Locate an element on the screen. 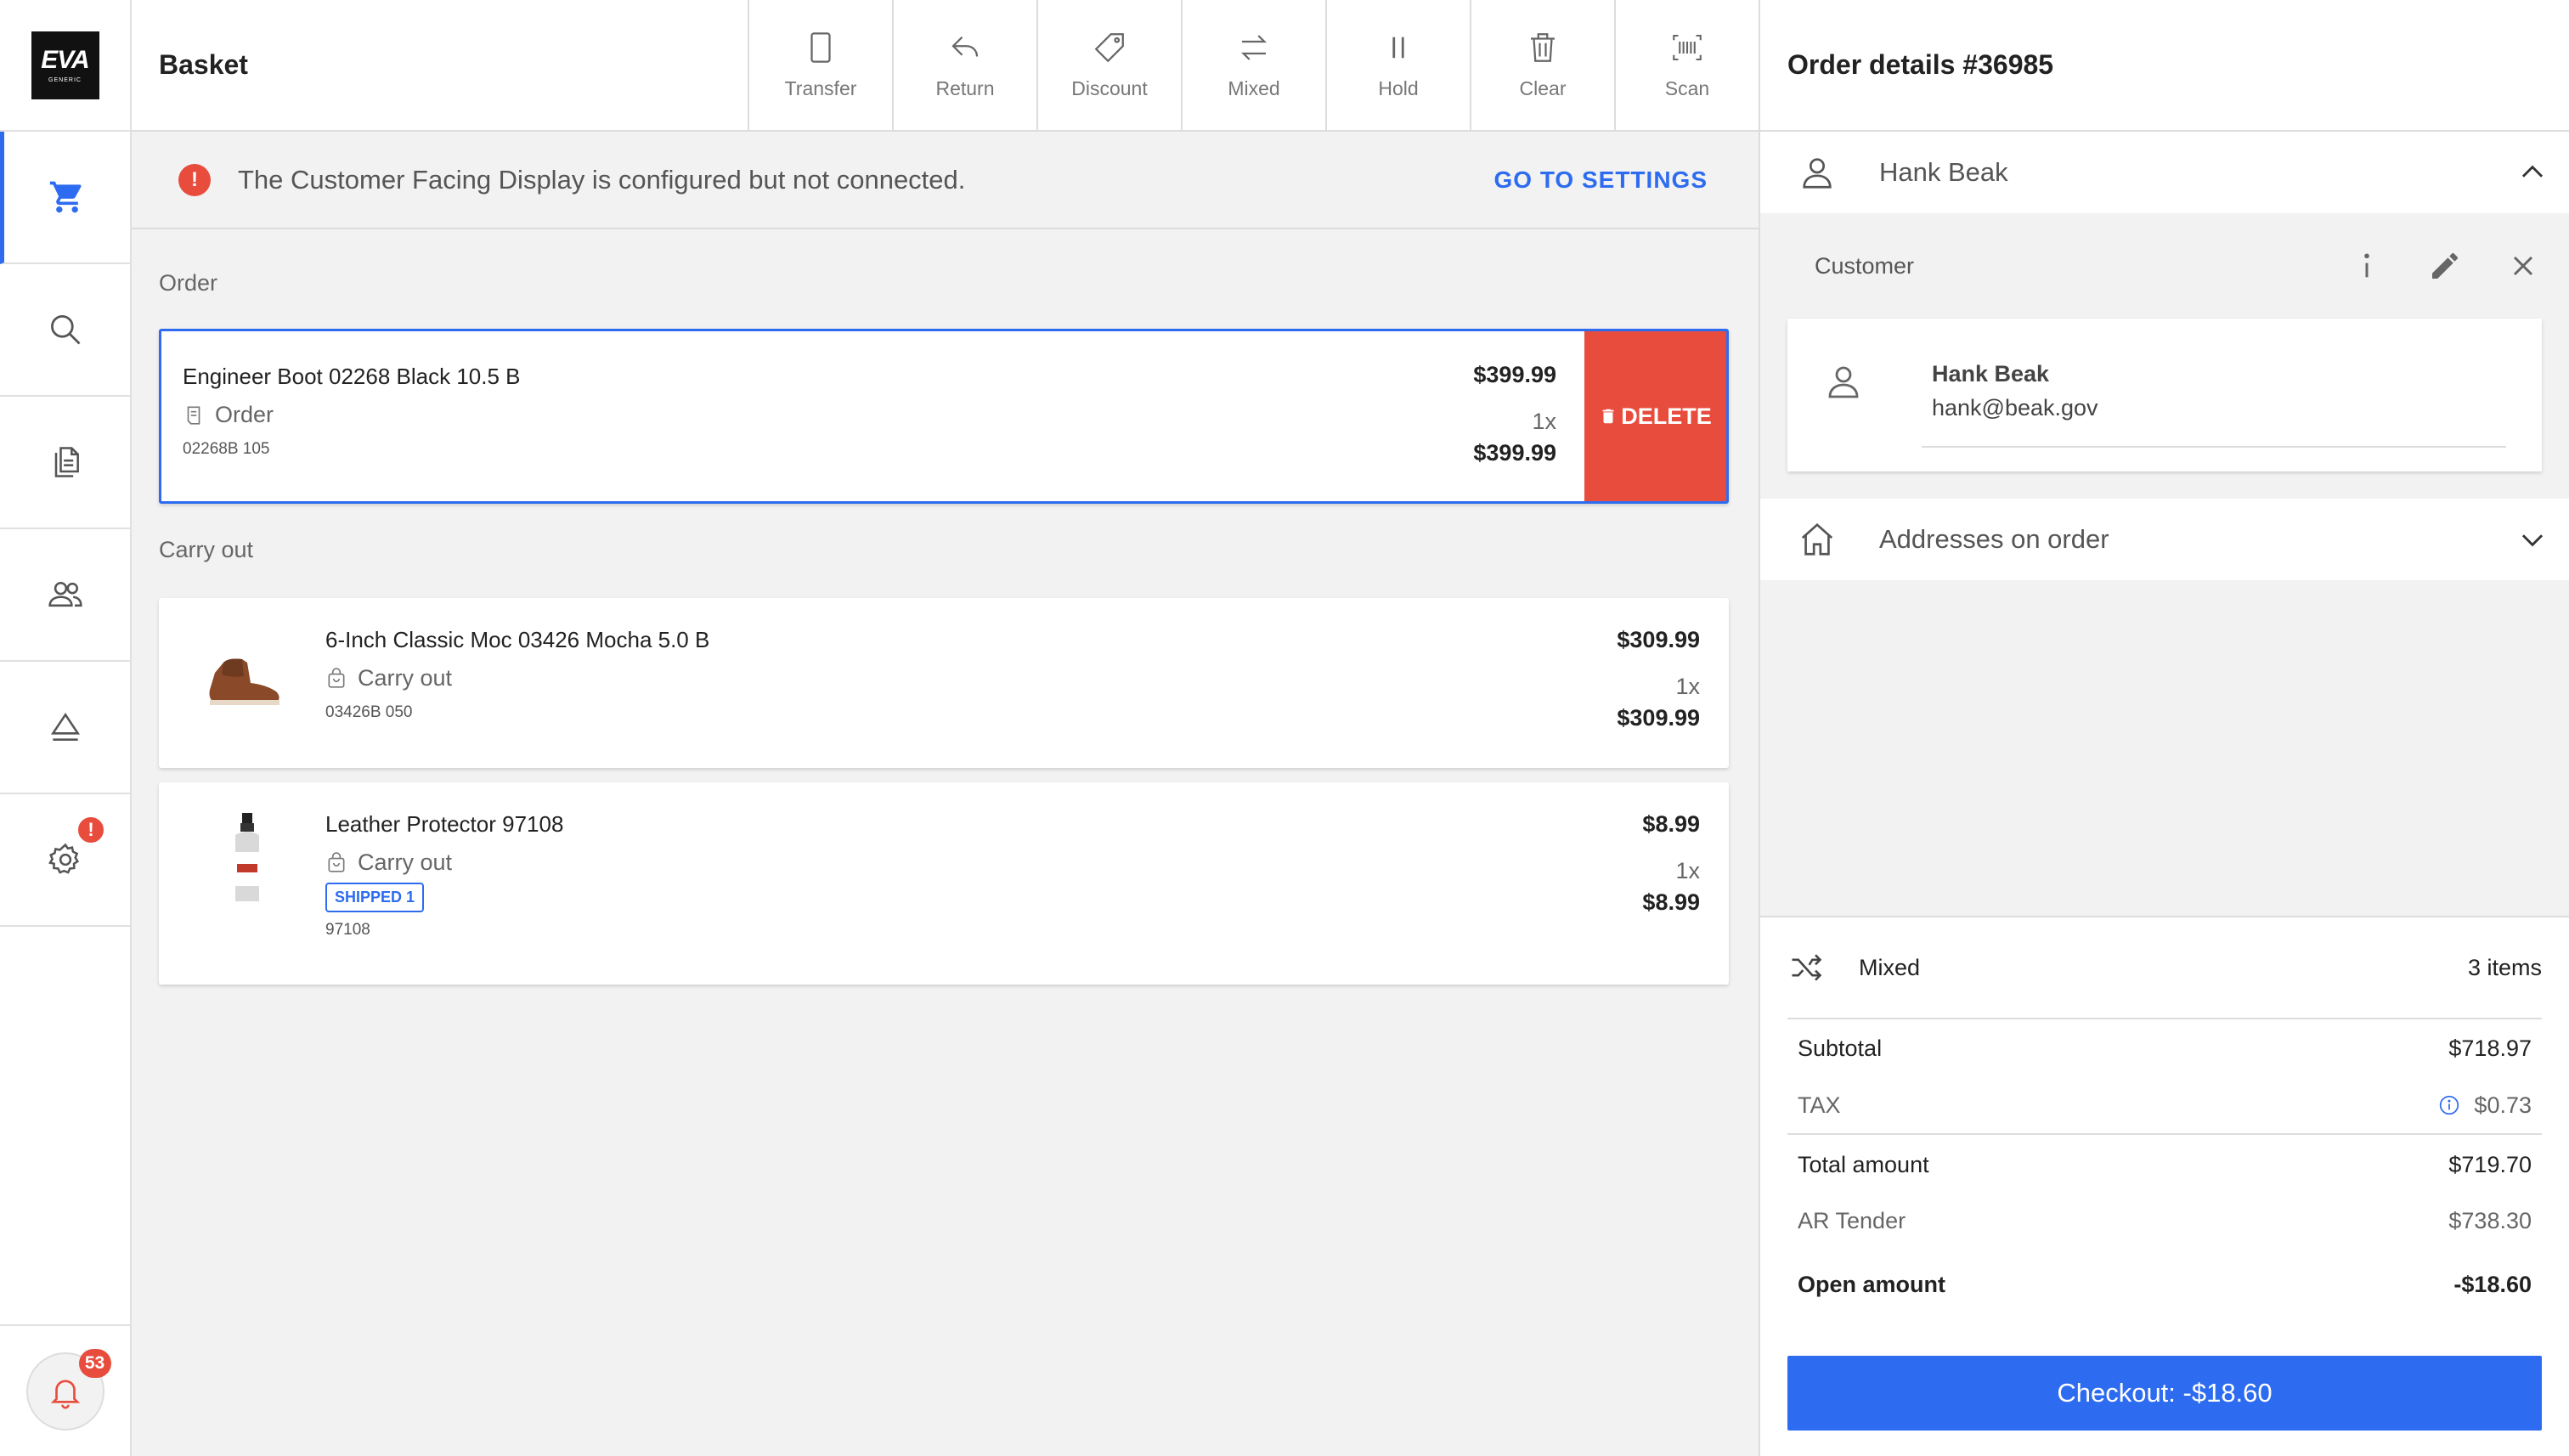 The width and height of the screenshot is (2569, 1456). mixed-label: Mixed is located at coordinates (1254, 88).